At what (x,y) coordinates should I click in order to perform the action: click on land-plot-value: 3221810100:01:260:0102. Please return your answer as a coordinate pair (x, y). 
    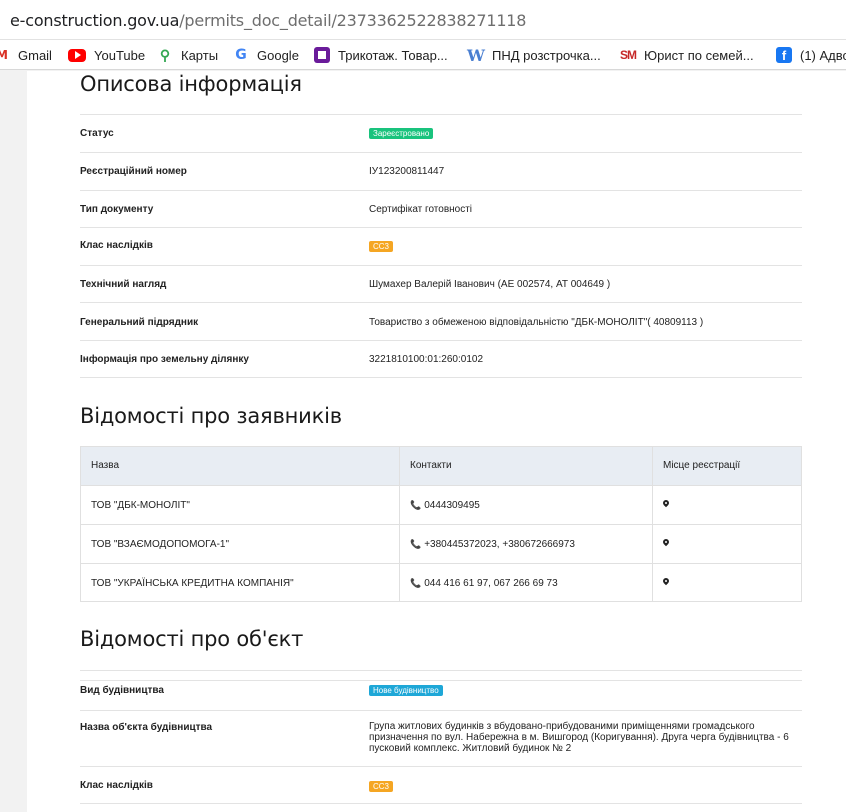
    Looking at the image, I should click on (426, 359).